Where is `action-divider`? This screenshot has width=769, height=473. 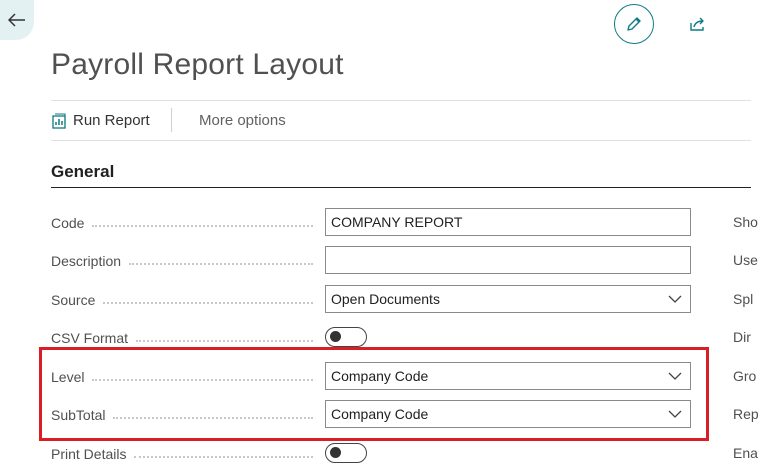
action-divider is located at coordinates (401, 140).